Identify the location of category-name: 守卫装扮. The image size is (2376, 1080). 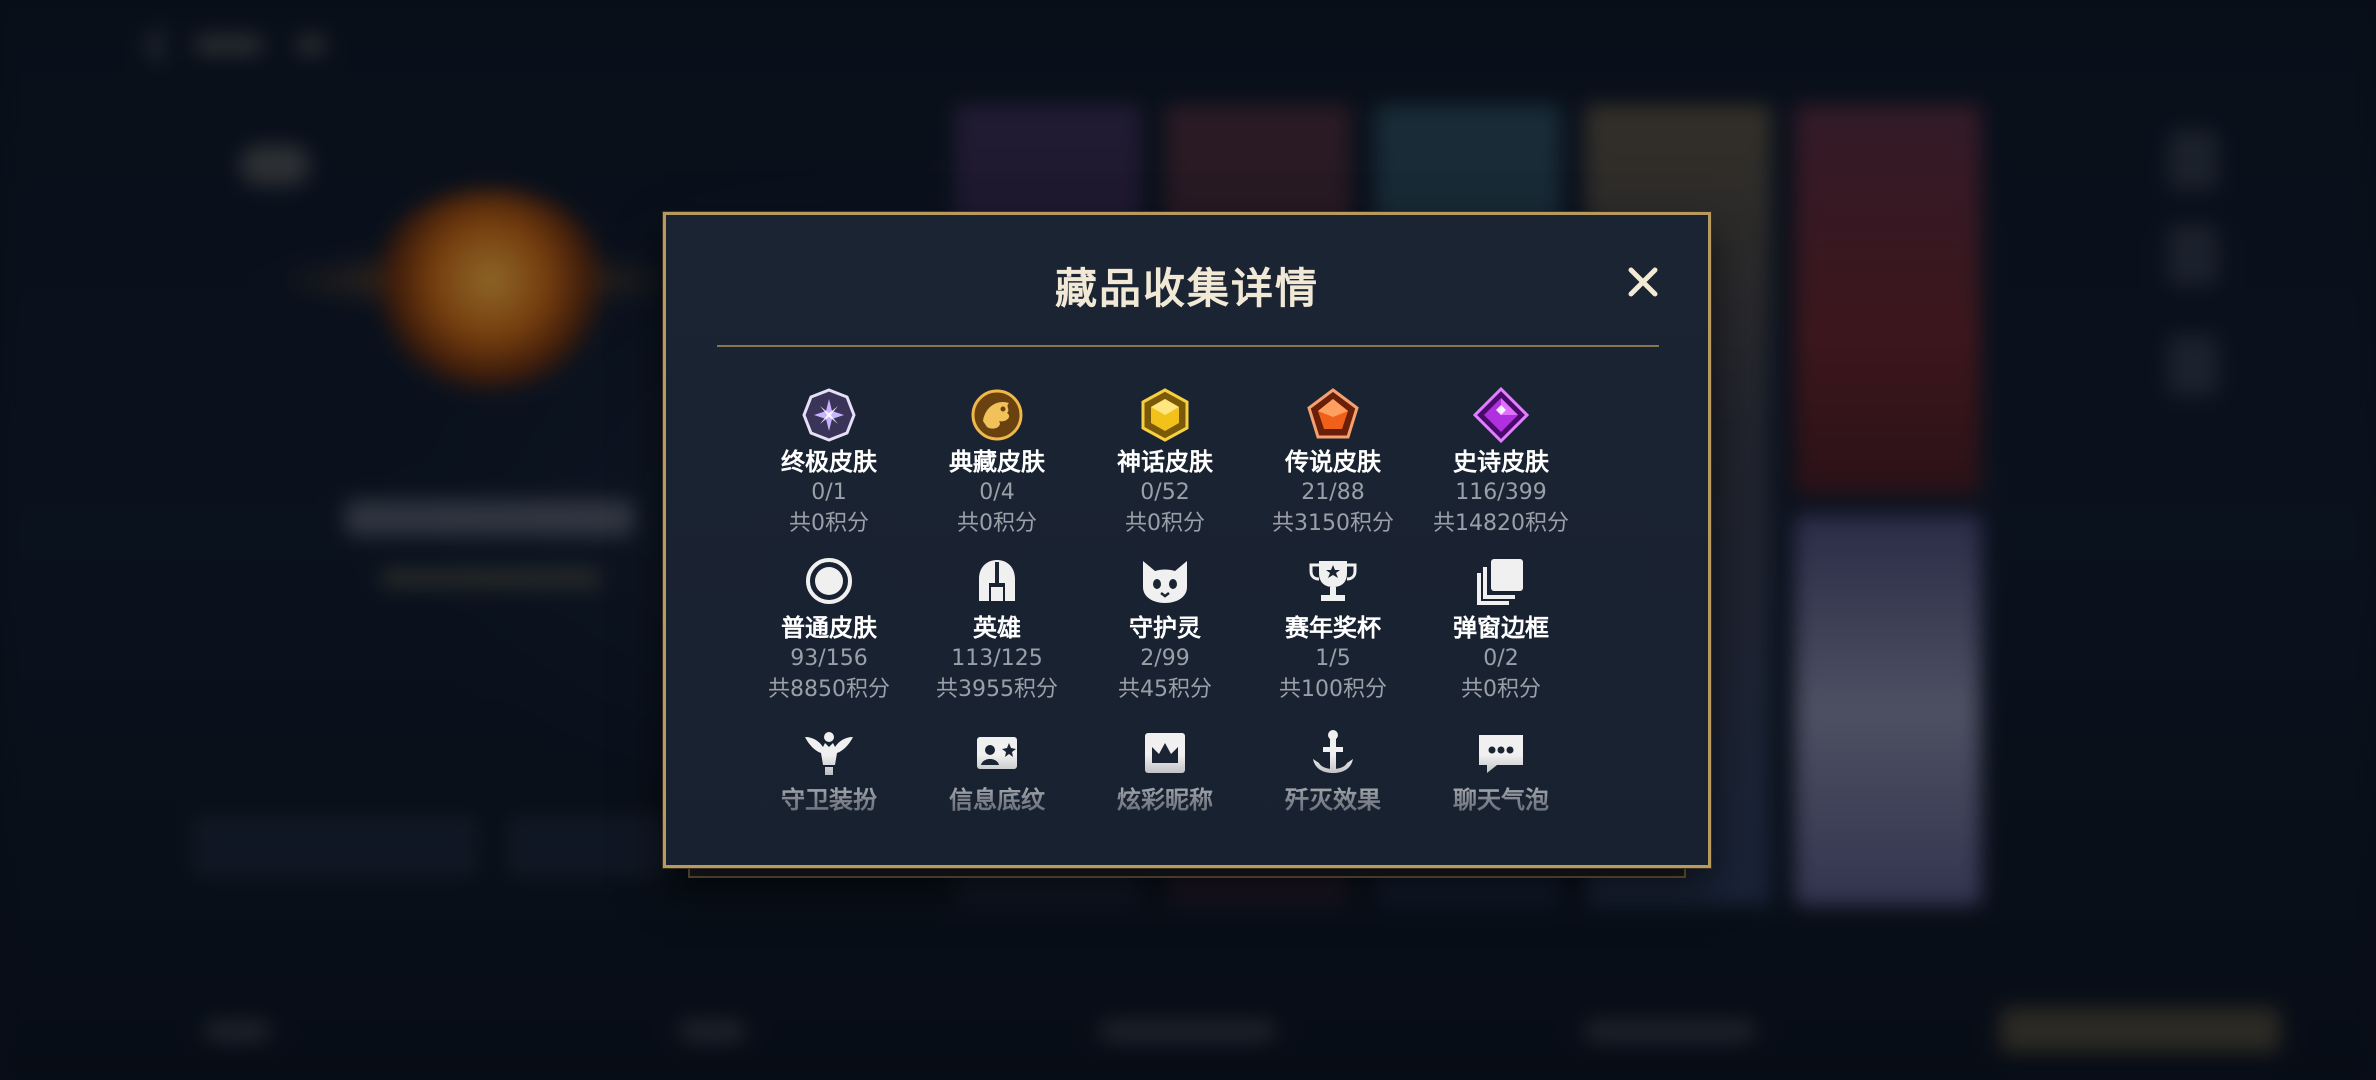
(829, 800).